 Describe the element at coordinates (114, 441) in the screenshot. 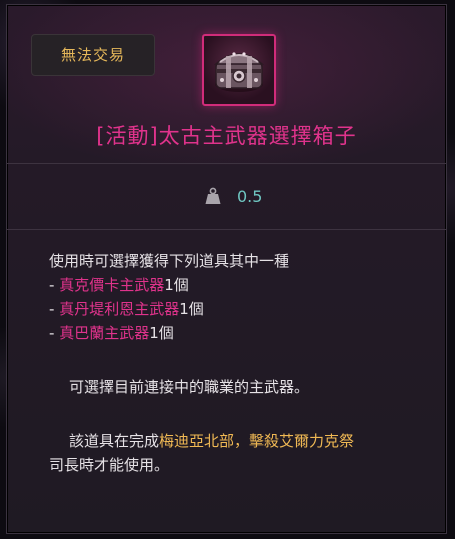

I see `condition-prefix: 該道具在完成` at that location.